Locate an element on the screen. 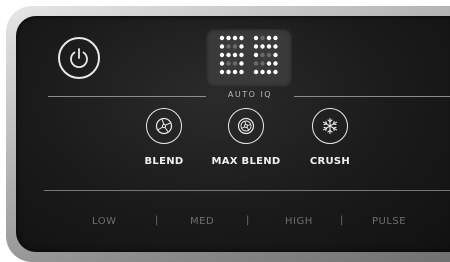 Image resolution: width=450 pixels, height=262 pixels. led-dot-matrix is located at coordinates (248, 55).